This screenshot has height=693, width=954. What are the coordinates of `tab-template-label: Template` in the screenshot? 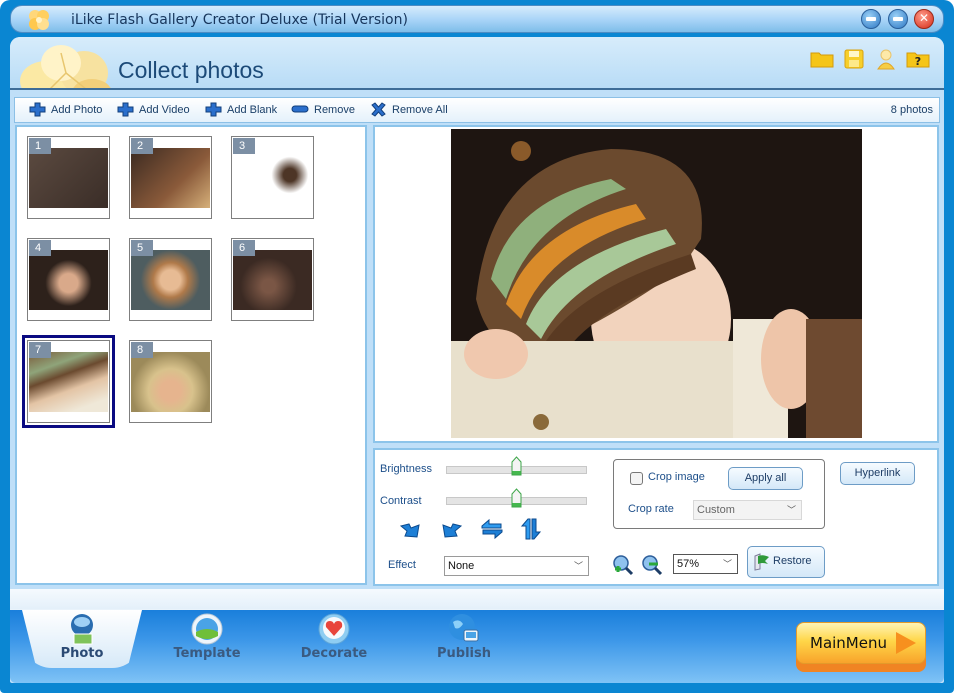 It's located at (207, 653).